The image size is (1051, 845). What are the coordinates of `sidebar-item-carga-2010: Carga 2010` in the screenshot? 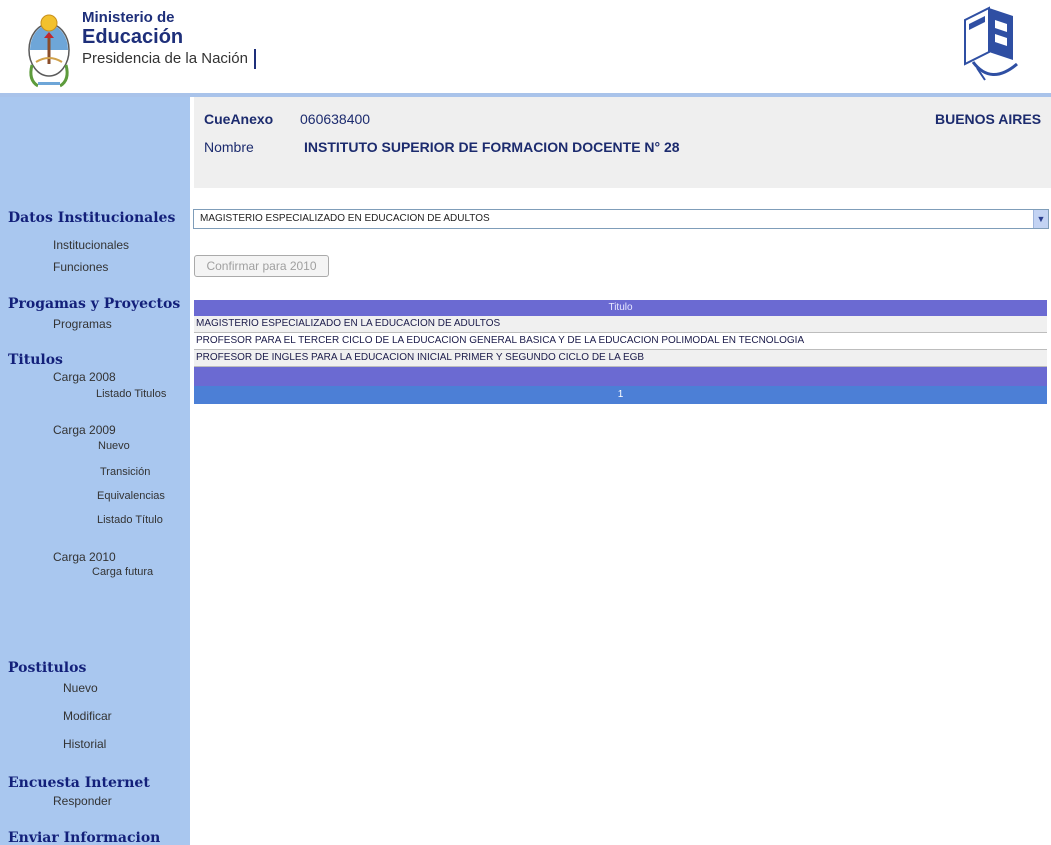 It's located at (84, 557).